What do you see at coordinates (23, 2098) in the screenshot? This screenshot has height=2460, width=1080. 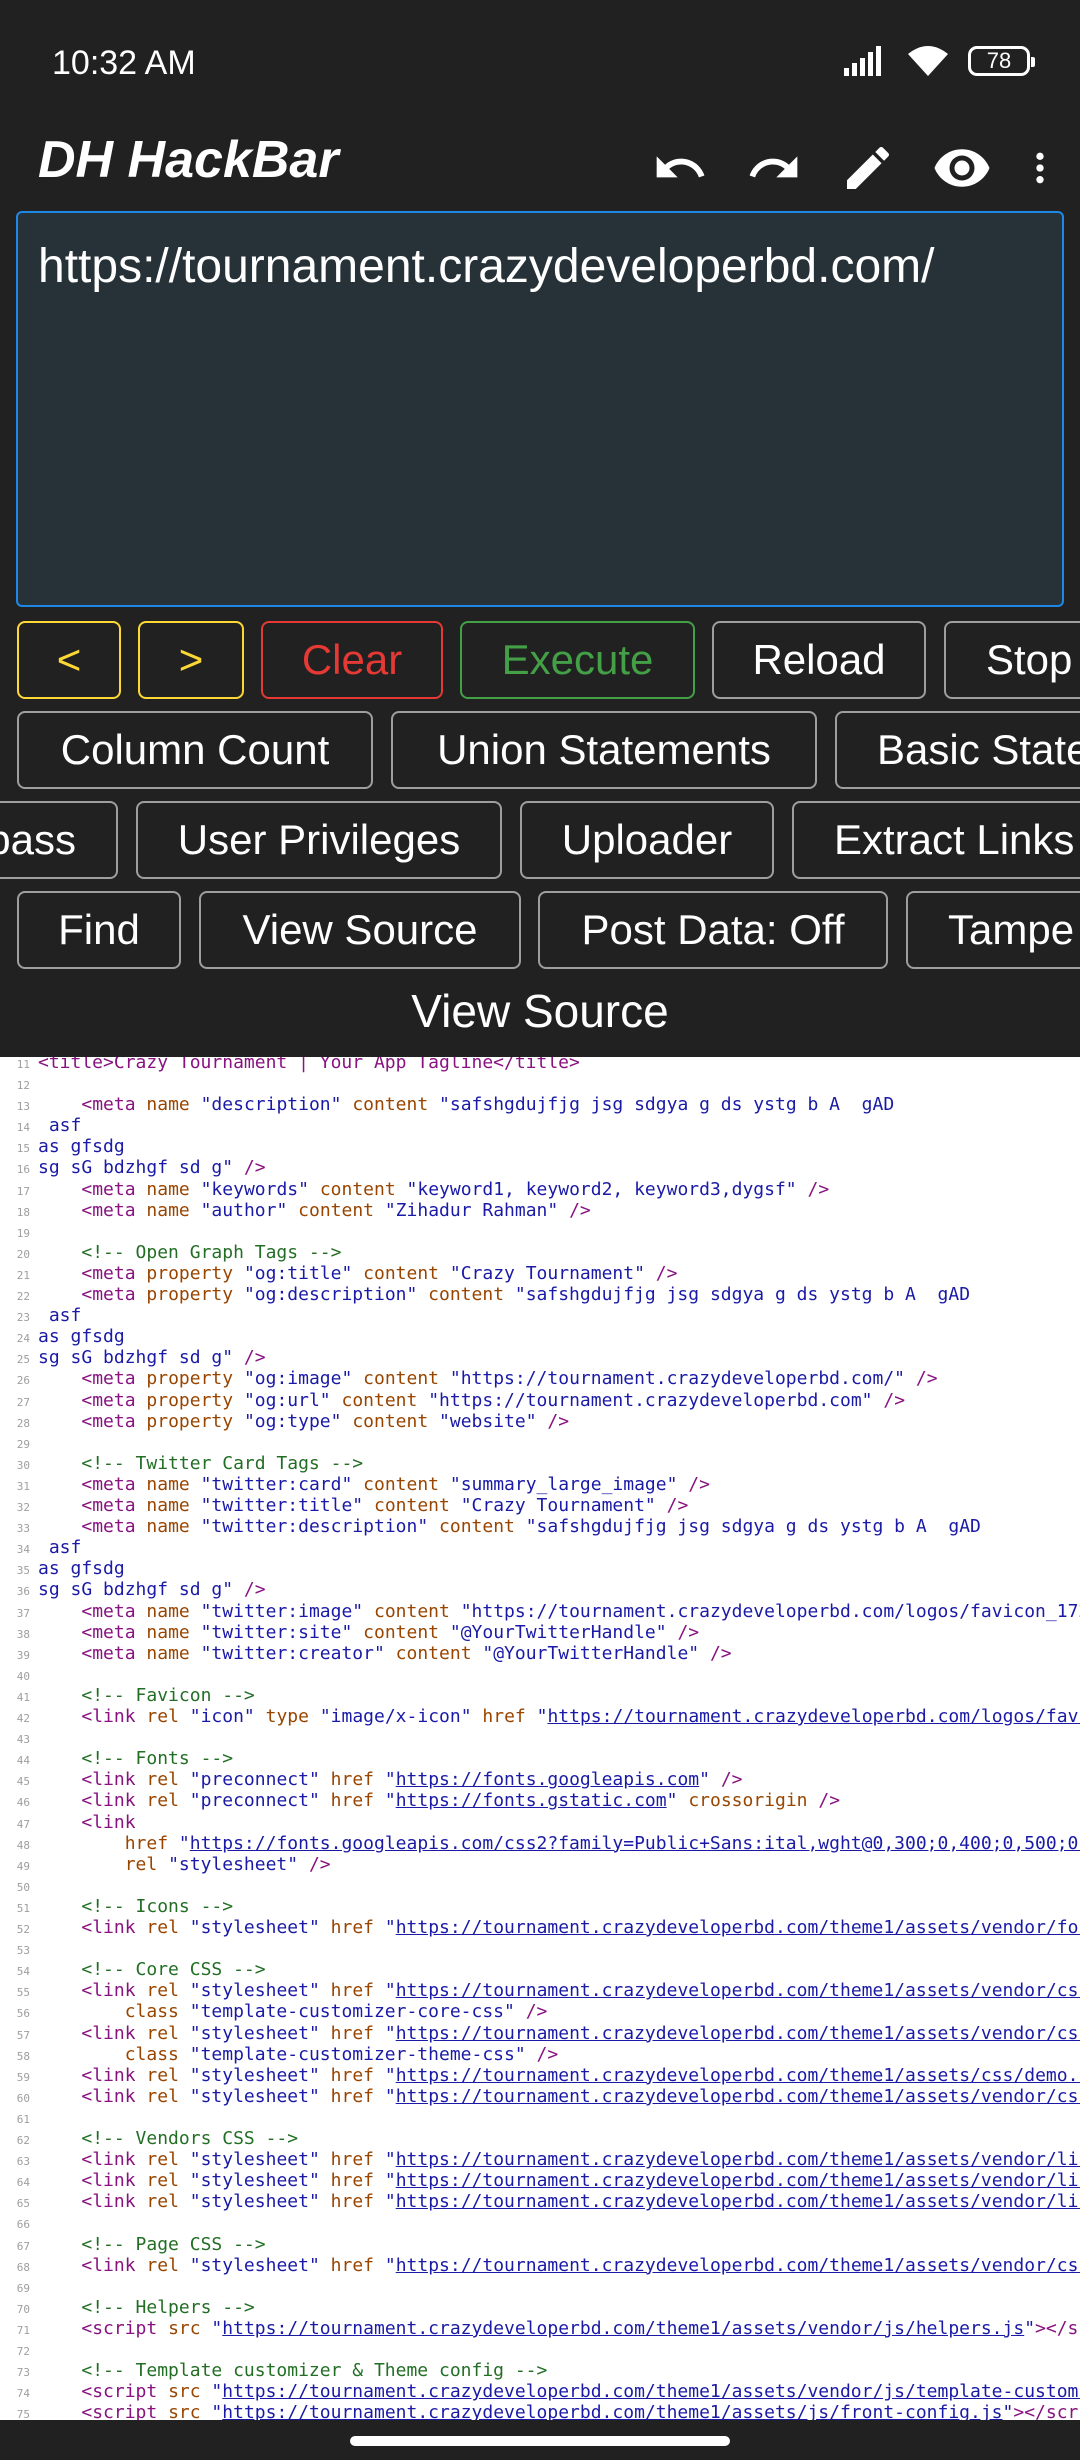 I see `line-number: 60` at bounding box center [23, 2098].